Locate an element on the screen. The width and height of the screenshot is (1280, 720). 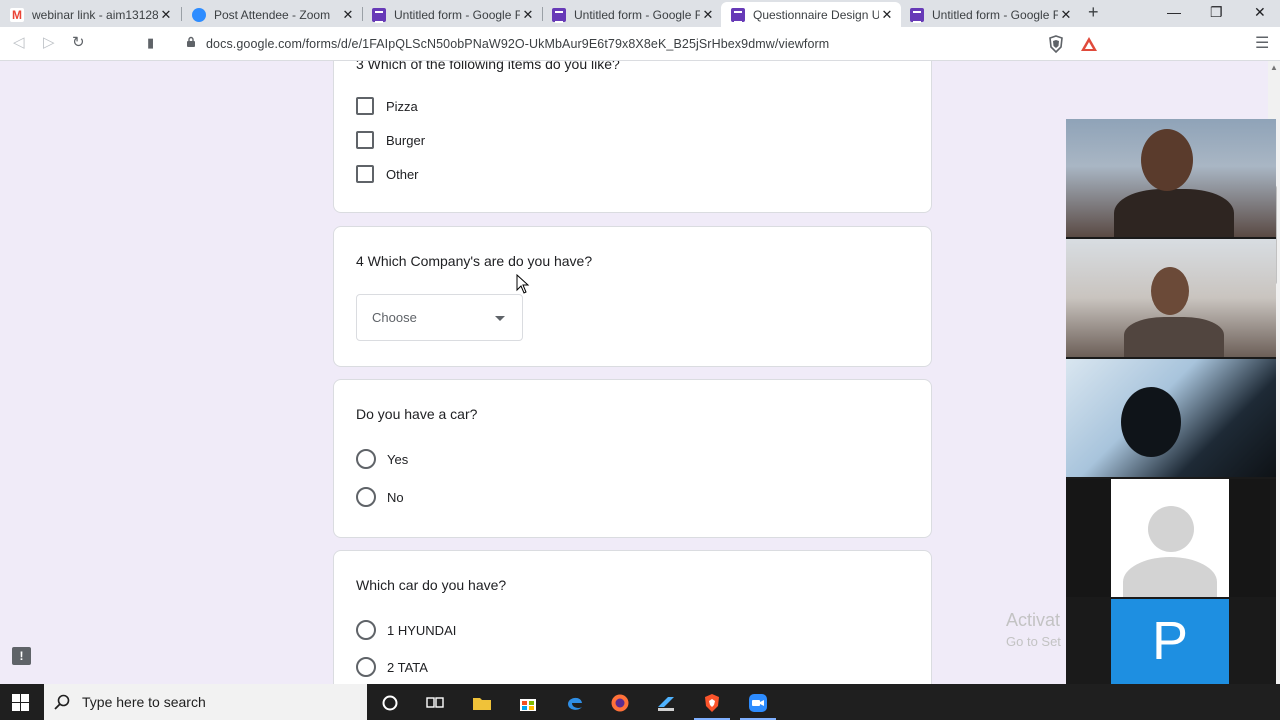
option-label: Other is located at coordinates (402, 174).